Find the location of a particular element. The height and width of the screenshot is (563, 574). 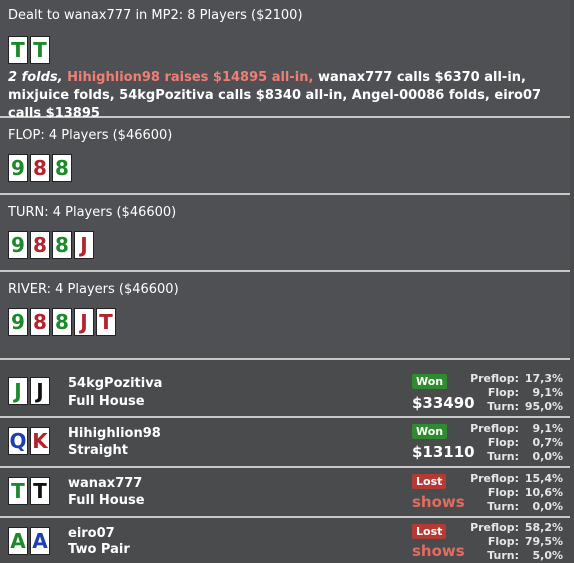

player-cards: J J is located at coordinates (29, 391).